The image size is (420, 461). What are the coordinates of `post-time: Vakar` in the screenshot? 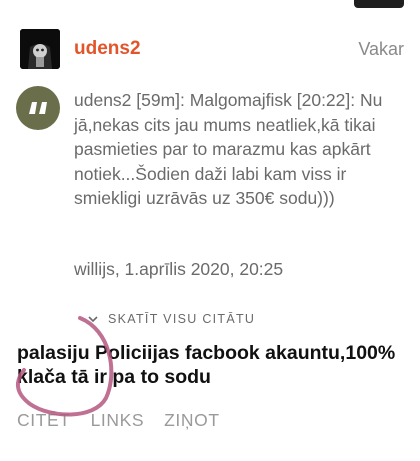 It's located at (381, 48).